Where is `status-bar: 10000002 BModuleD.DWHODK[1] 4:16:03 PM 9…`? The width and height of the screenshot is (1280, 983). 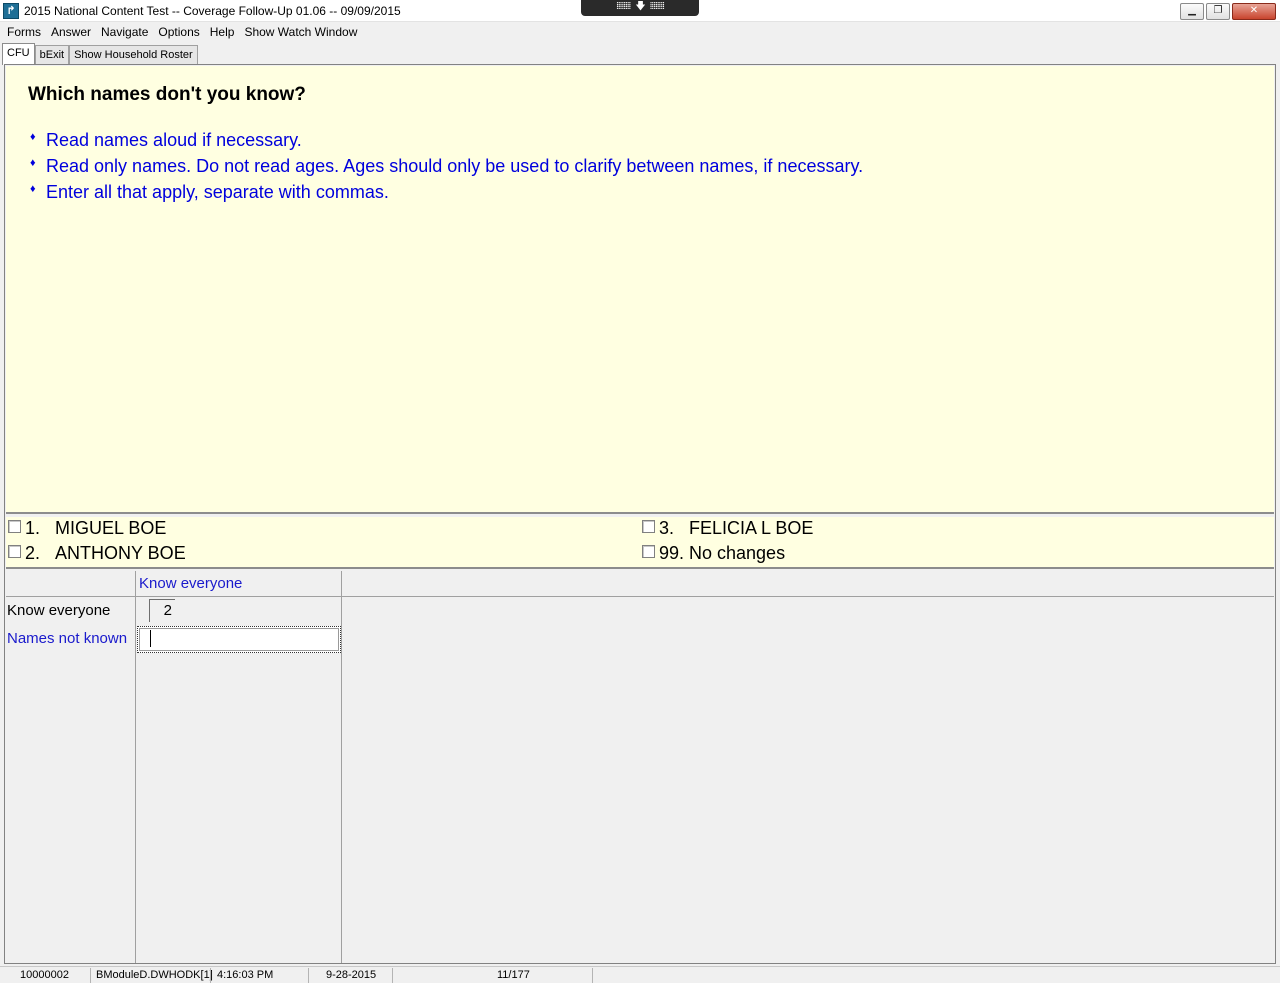 status-bar: 10000002 BModuleD.DWHODK[1] 4:16:03 PM 9… is located at coordinates (640, 974).